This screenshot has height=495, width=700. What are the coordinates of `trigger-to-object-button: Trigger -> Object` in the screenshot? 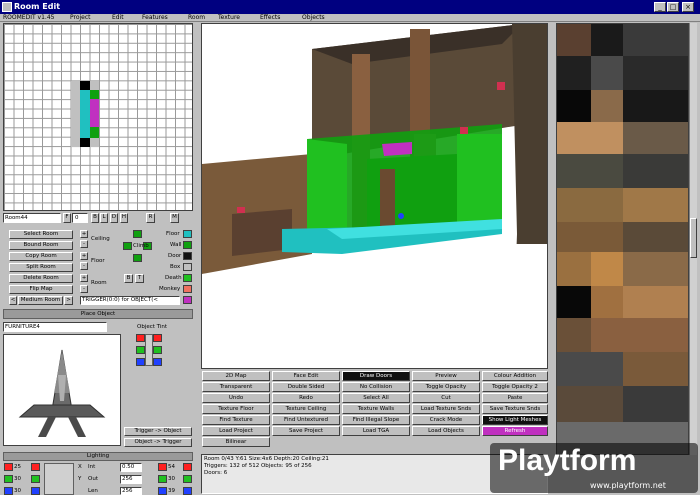 It's located at (158, 431).